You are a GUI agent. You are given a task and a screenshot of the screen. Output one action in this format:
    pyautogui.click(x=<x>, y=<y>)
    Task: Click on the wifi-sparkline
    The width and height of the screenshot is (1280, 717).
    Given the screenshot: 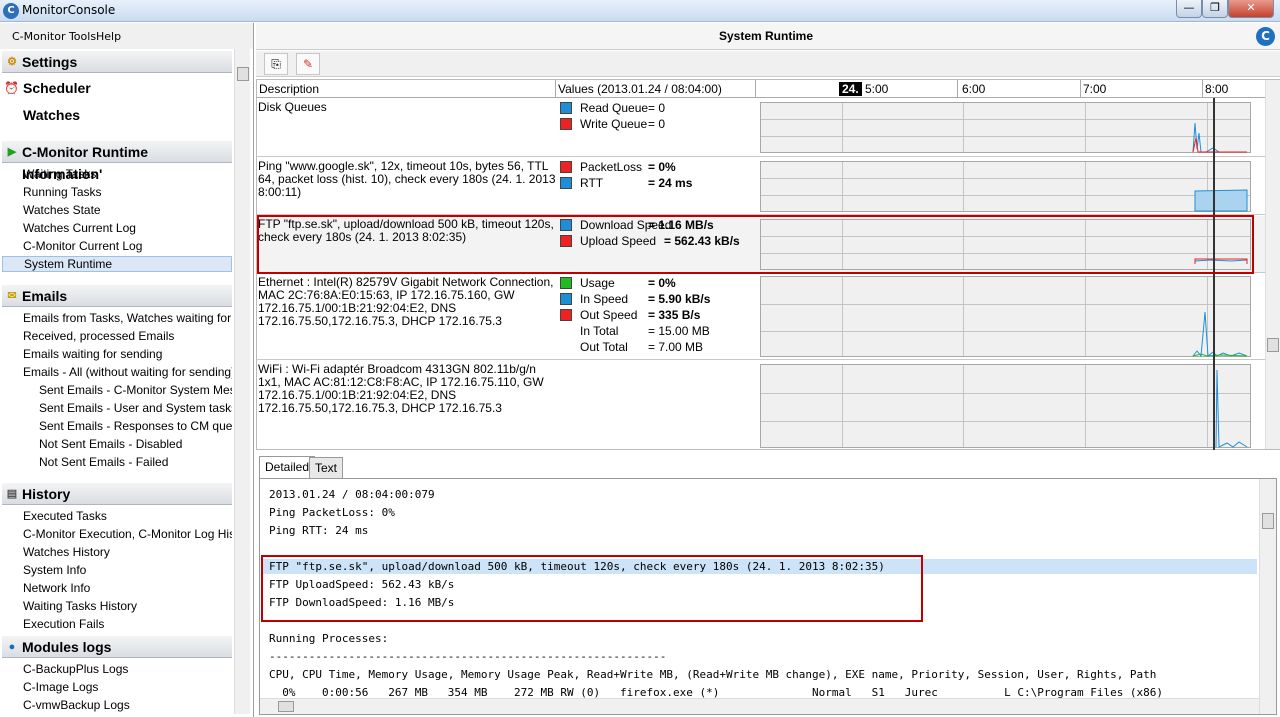 What is the action you would take?
    pyautogui.click(x=1231, y=408)
    